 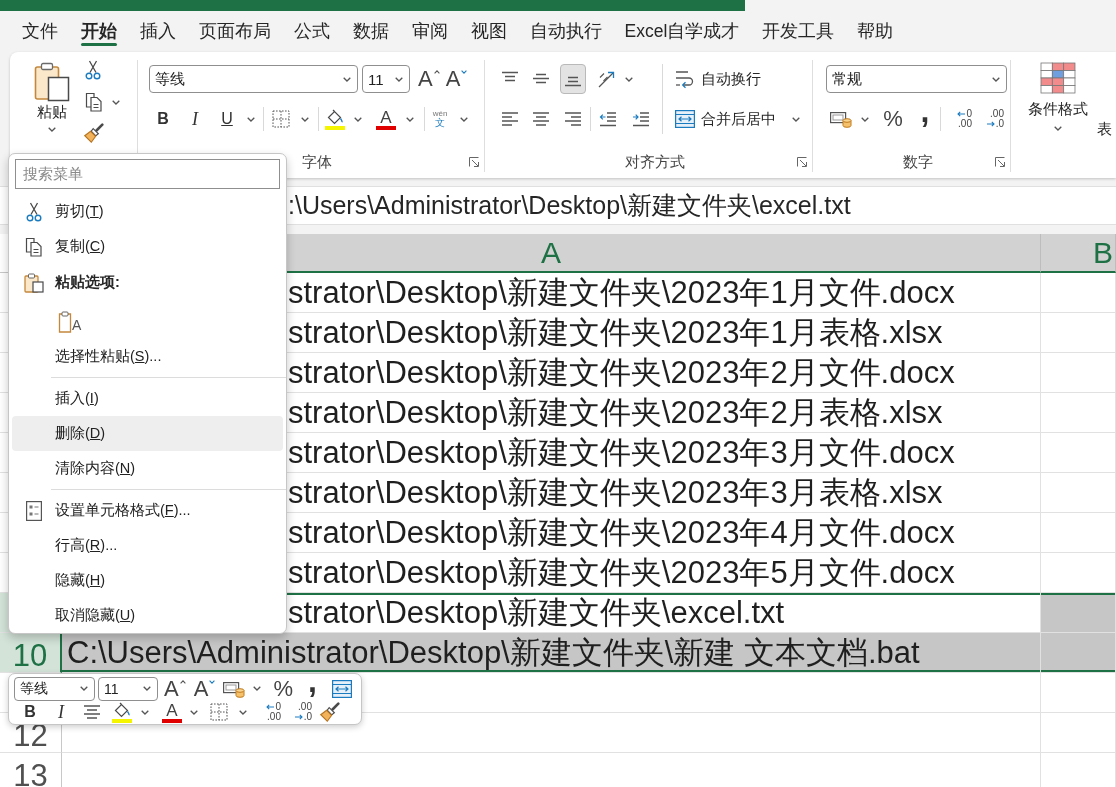 I want to click on group-label: 数字, so click(x=918, y=162).